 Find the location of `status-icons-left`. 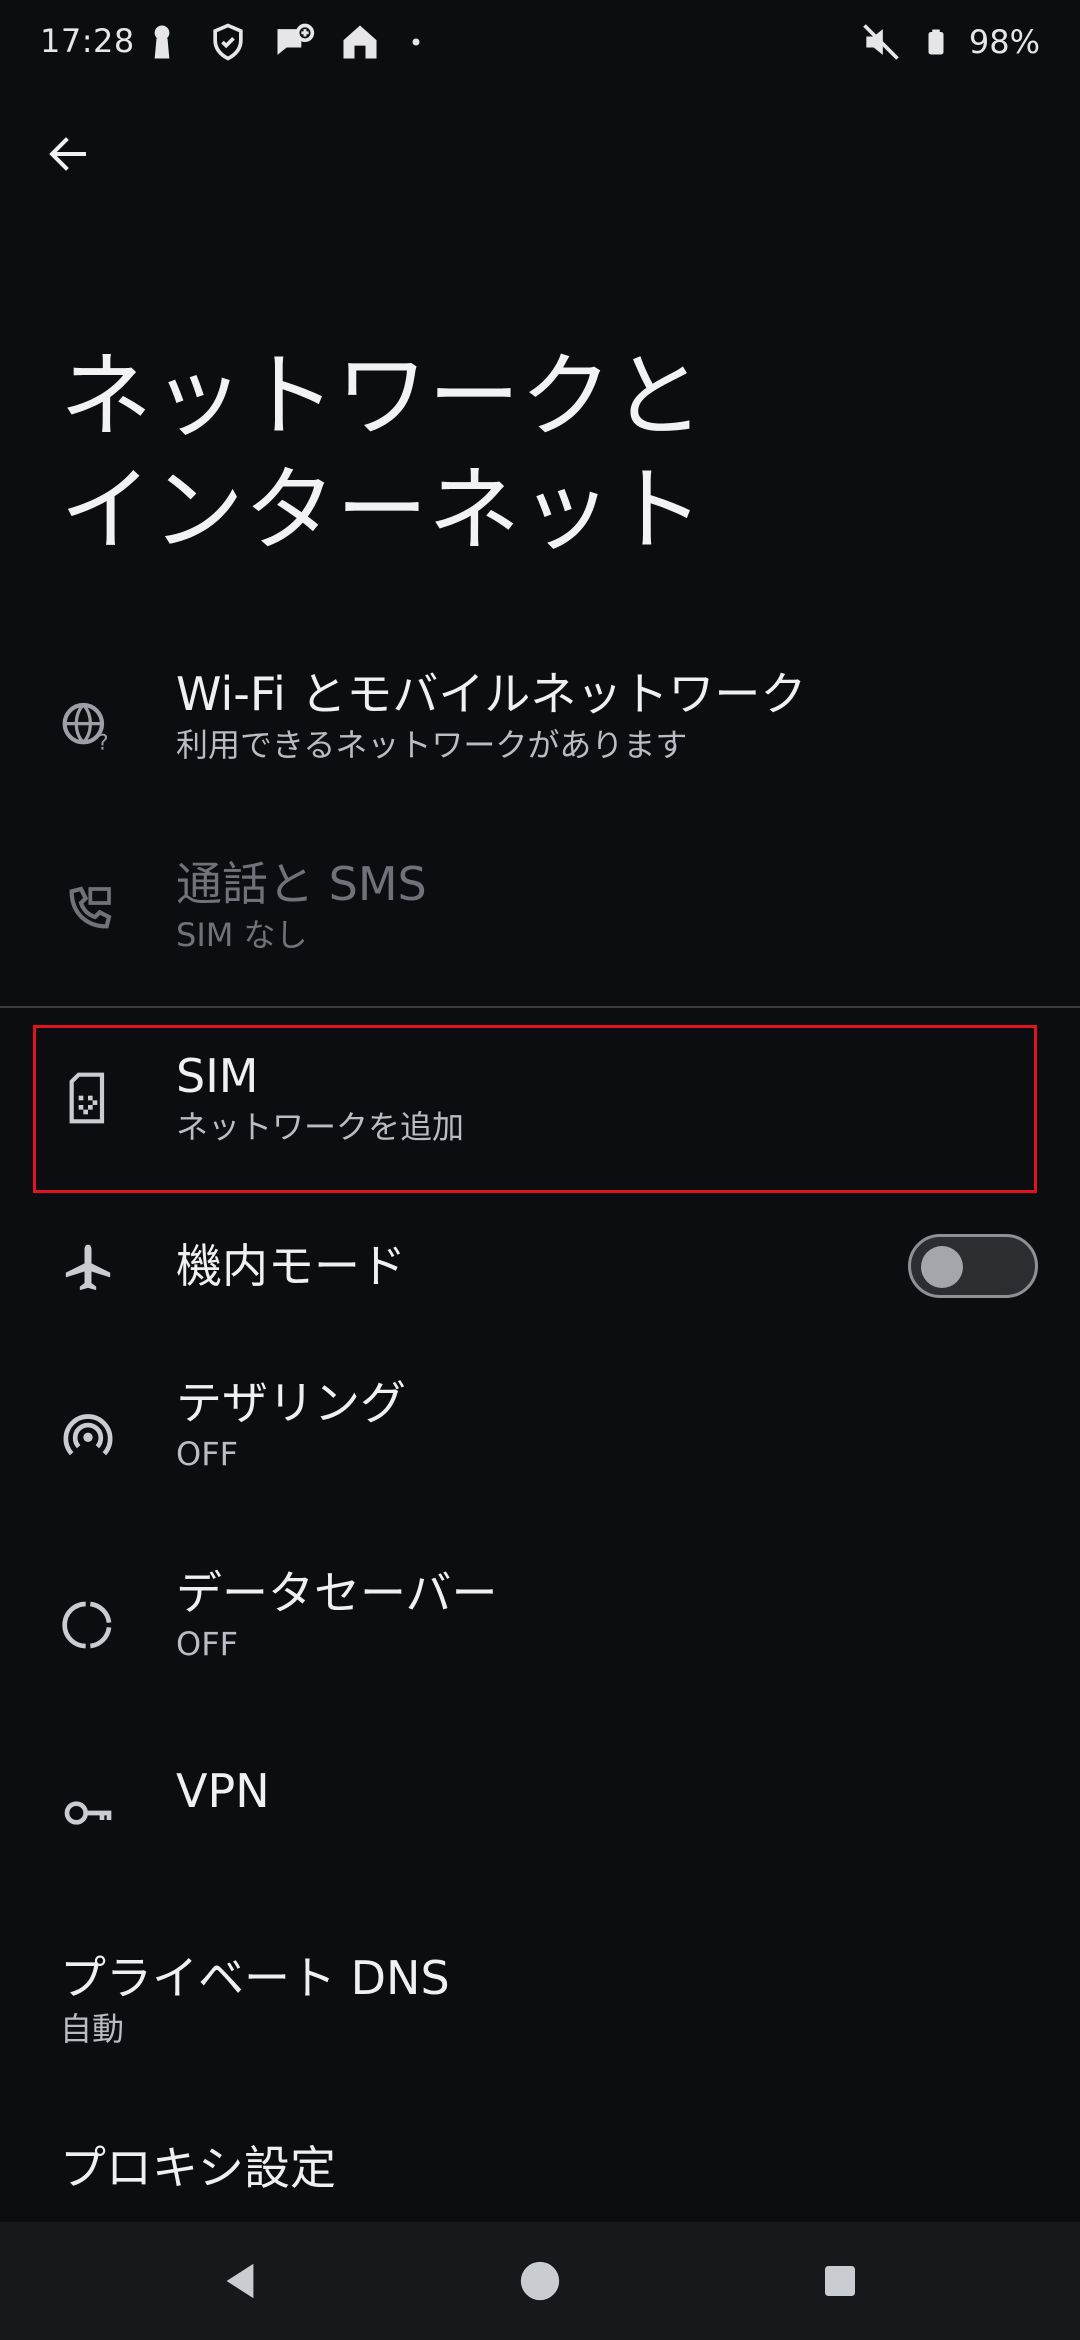

status-icons-left is located at coordinates (284, 42).